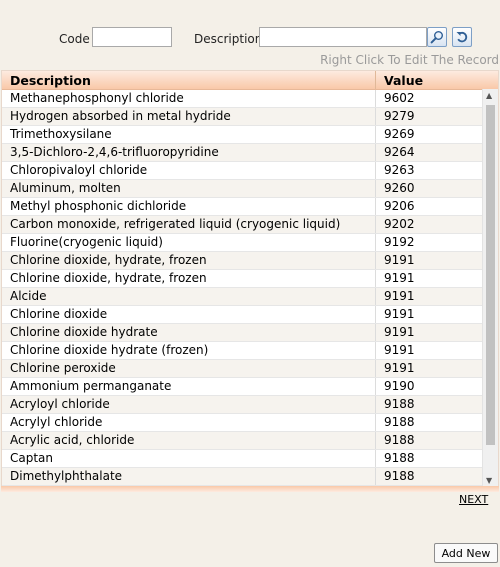  I want to click on cell-value: 9263, so click(399, 170).